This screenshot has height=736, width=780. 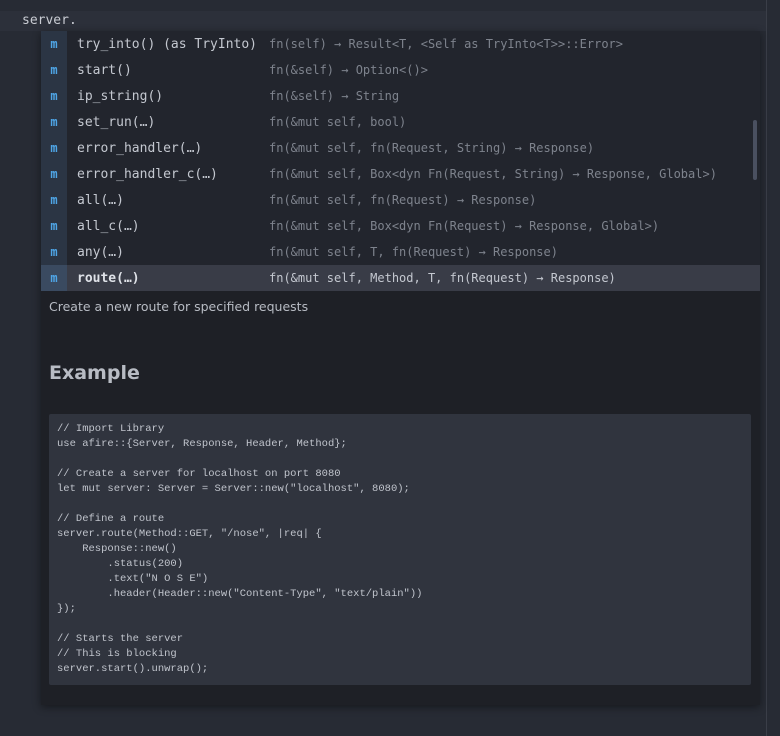 What do you see at coordinates (108, 278) in the screenshot?
I see `completion-label: route(…)` at bounding box center [108, 278].